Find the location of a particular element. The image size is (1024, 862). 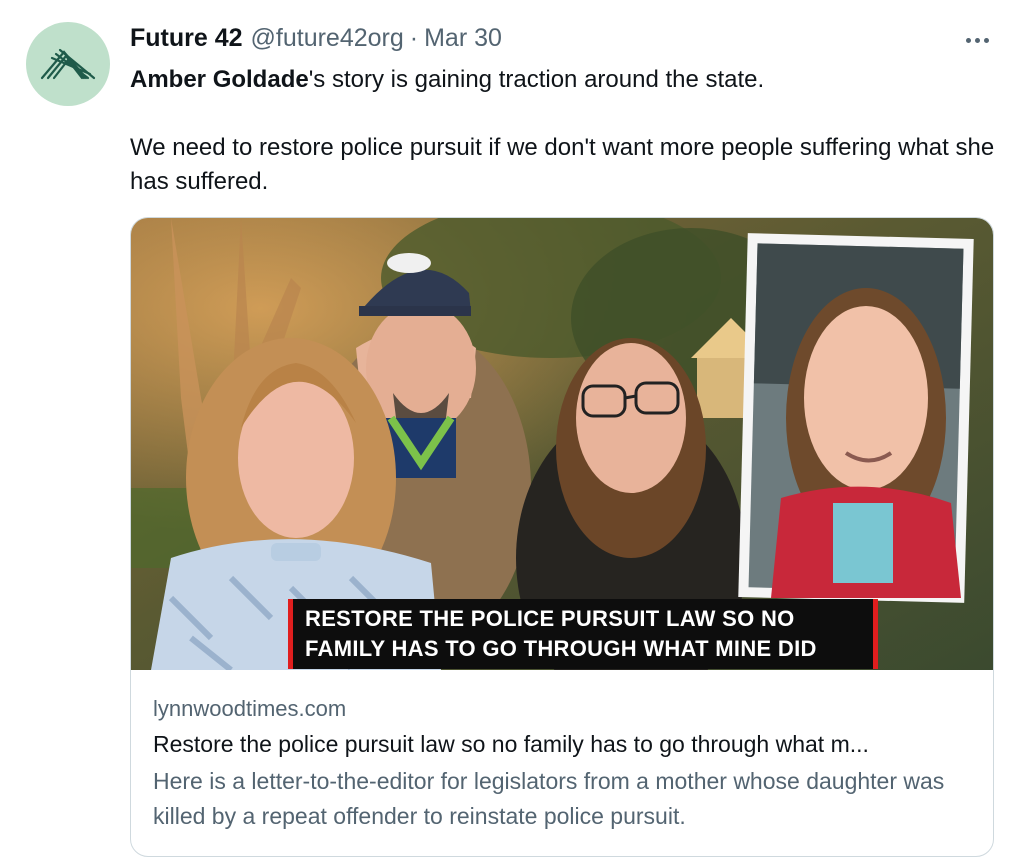

more-options-button is located at coordinates (977, 40).